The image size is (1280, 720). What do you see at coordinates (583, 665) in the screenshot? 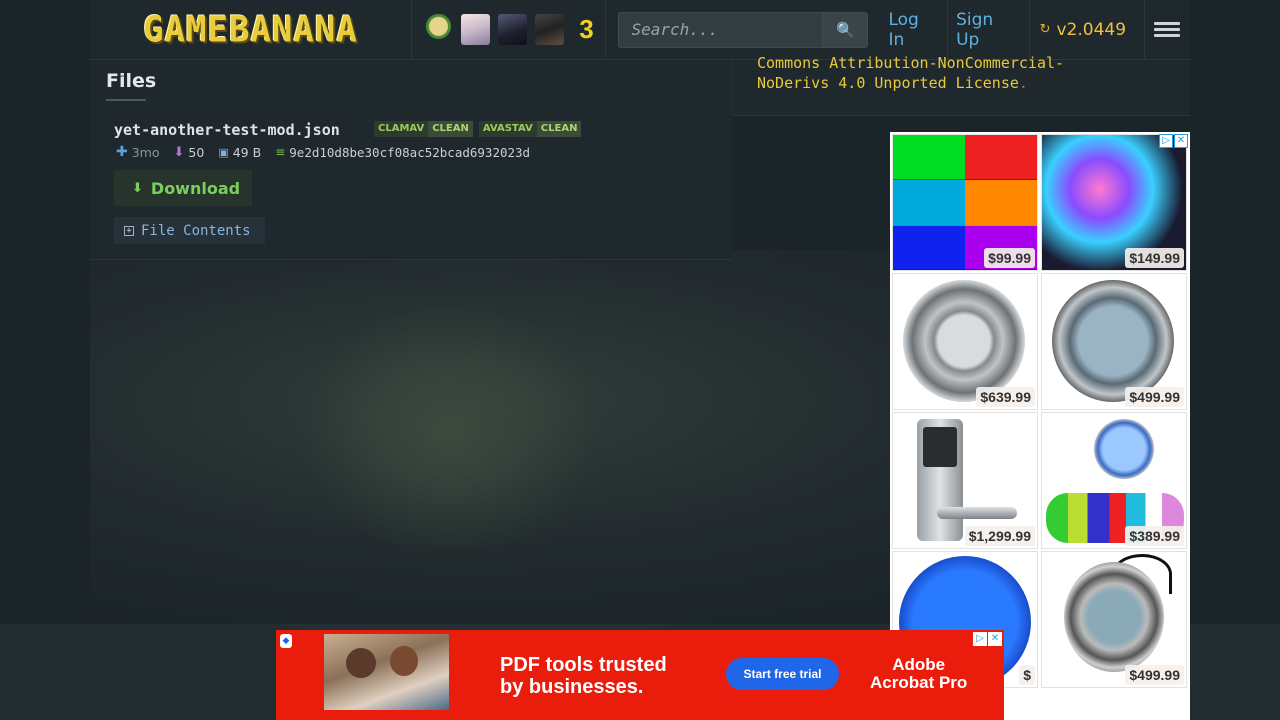
I see `banner-headline-1: PDF tools trusted` at bounding box center [583, 665].